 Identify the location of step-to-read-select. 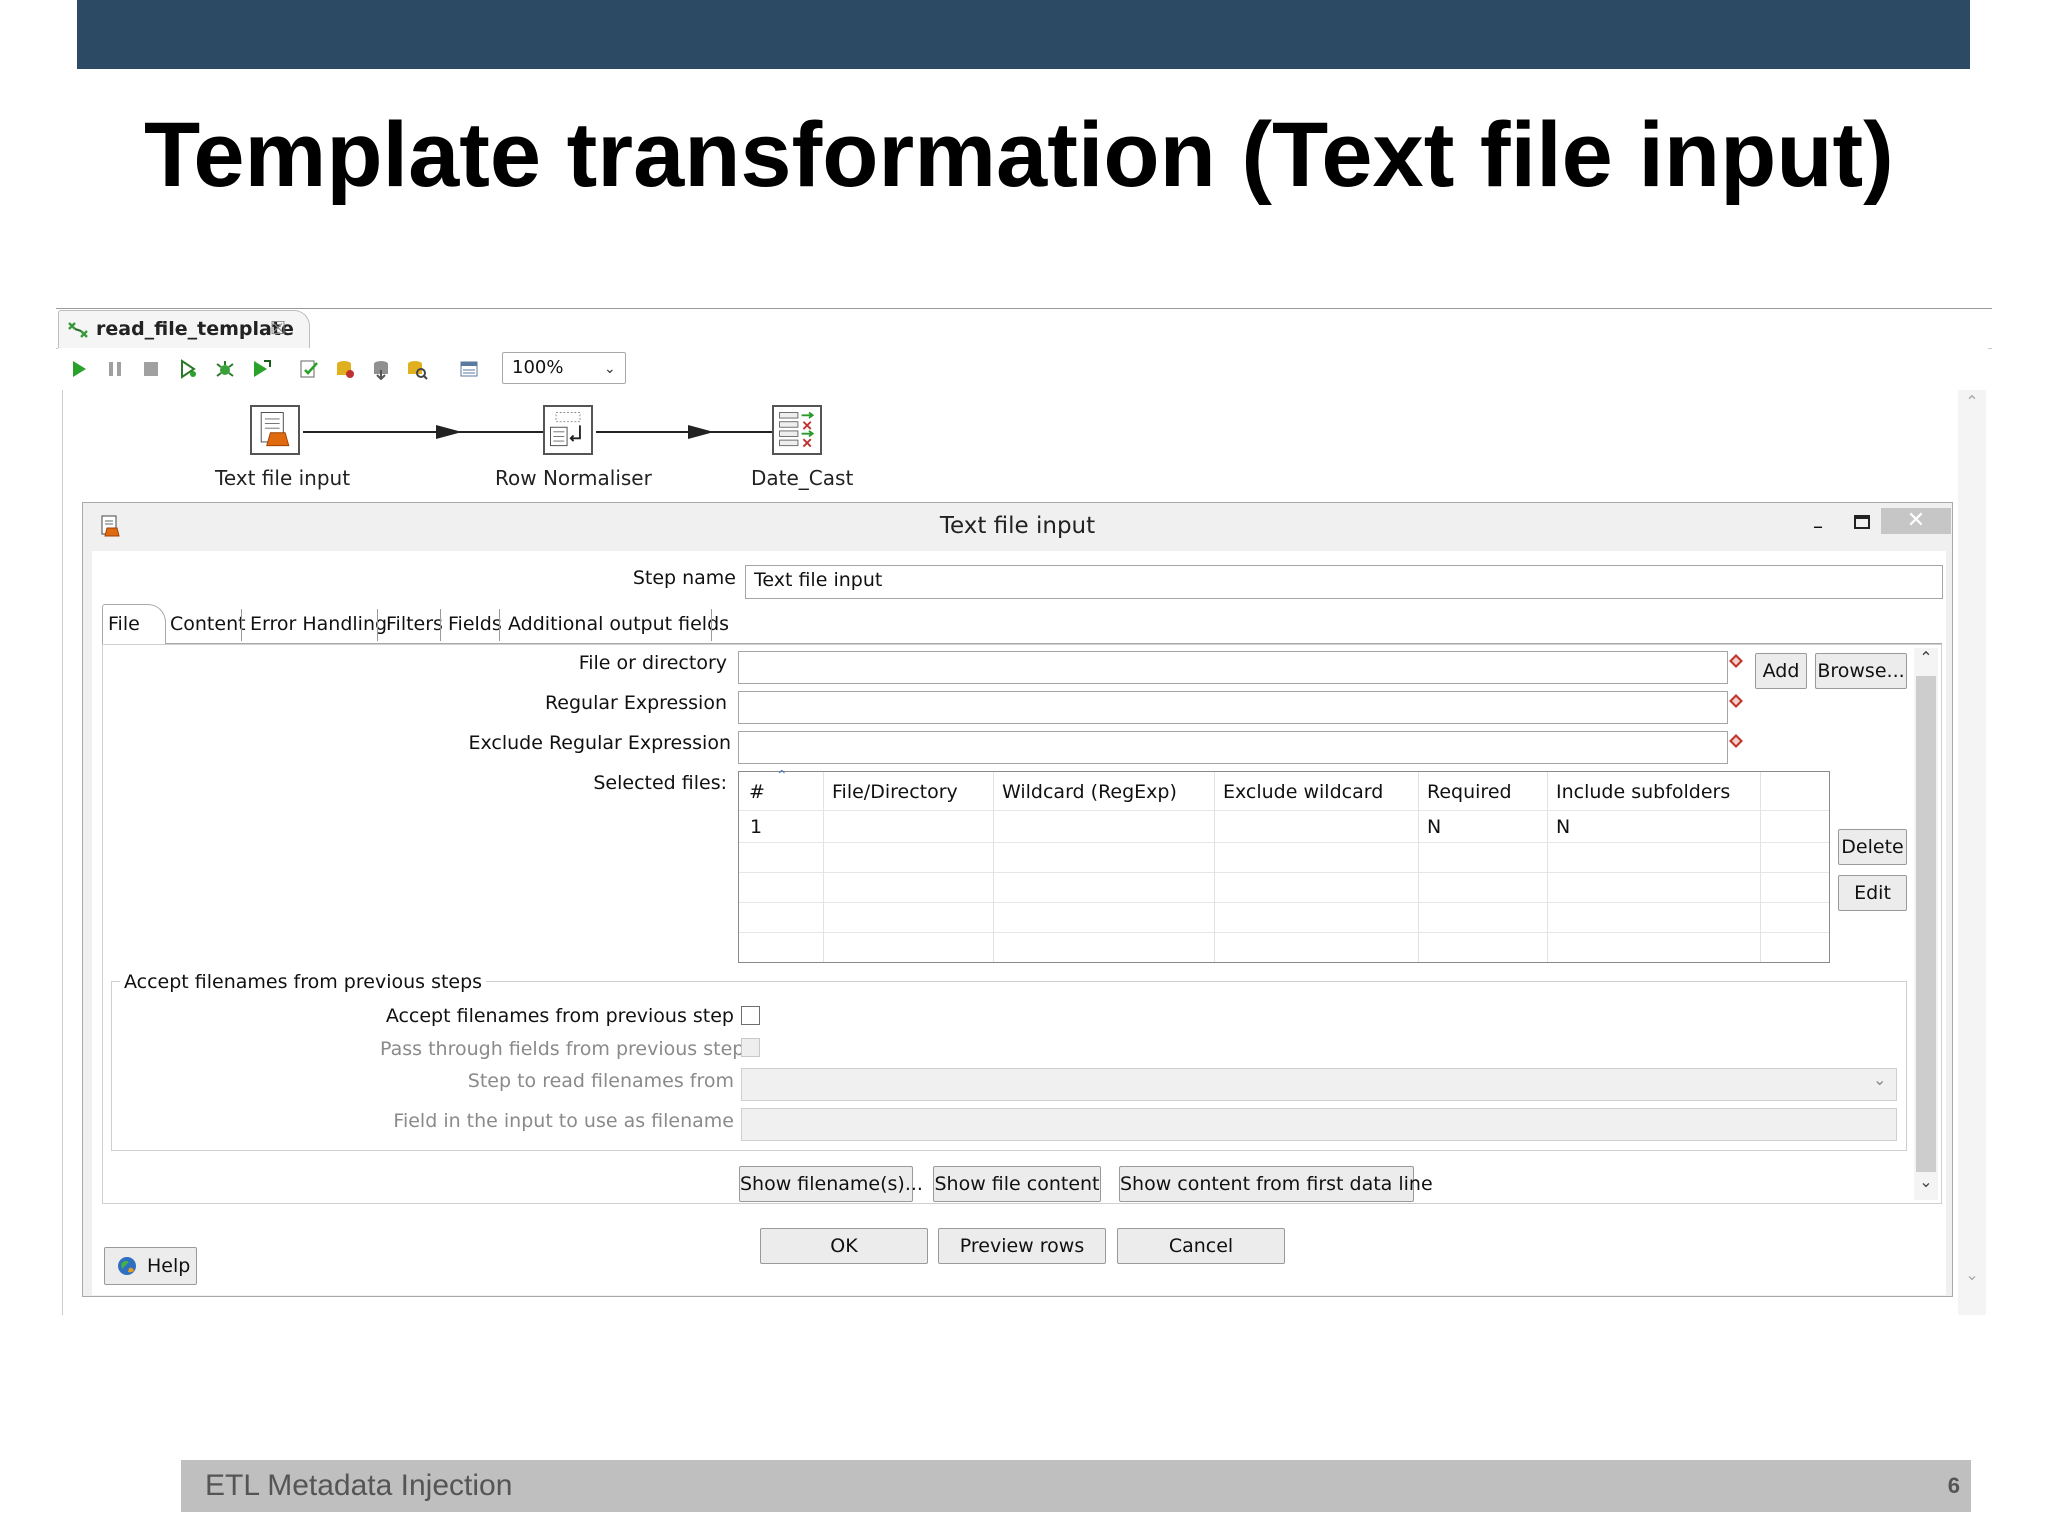
(1319, 1084).